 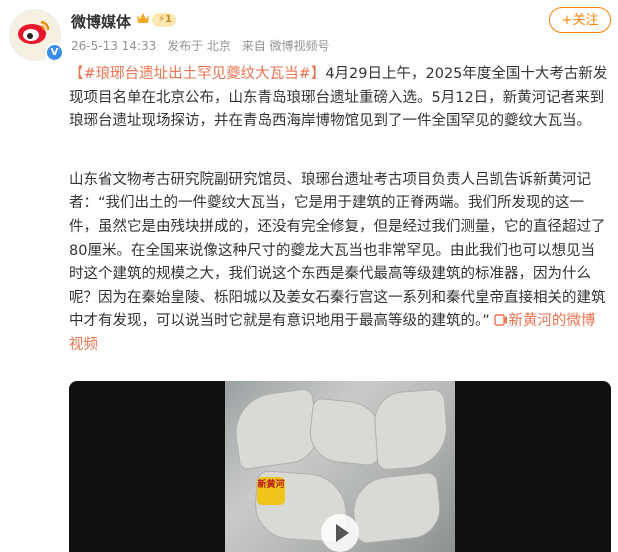 What do you see at coordinates (101, 21) in the screenshot?
I see `author-name: 微博媒体` at bounding box center [101, 21].